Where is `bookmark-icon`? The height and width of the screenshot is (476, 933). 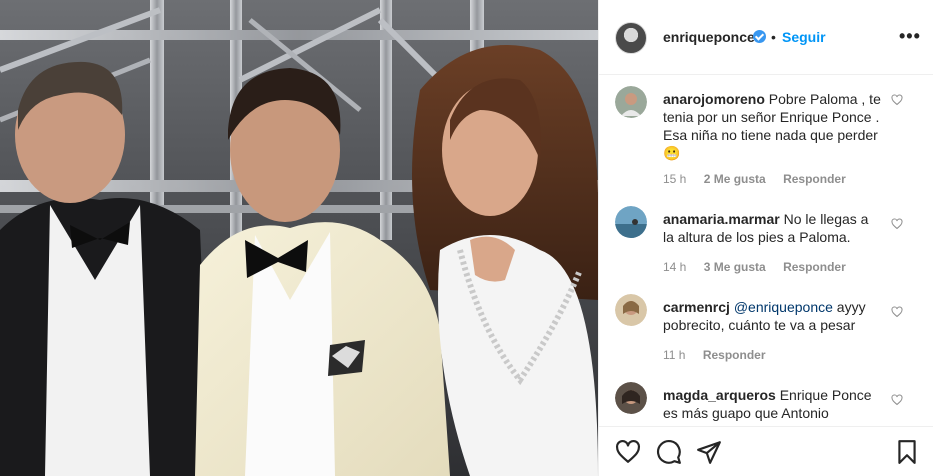 bookmark-icon is located at coordinates (907, 452).